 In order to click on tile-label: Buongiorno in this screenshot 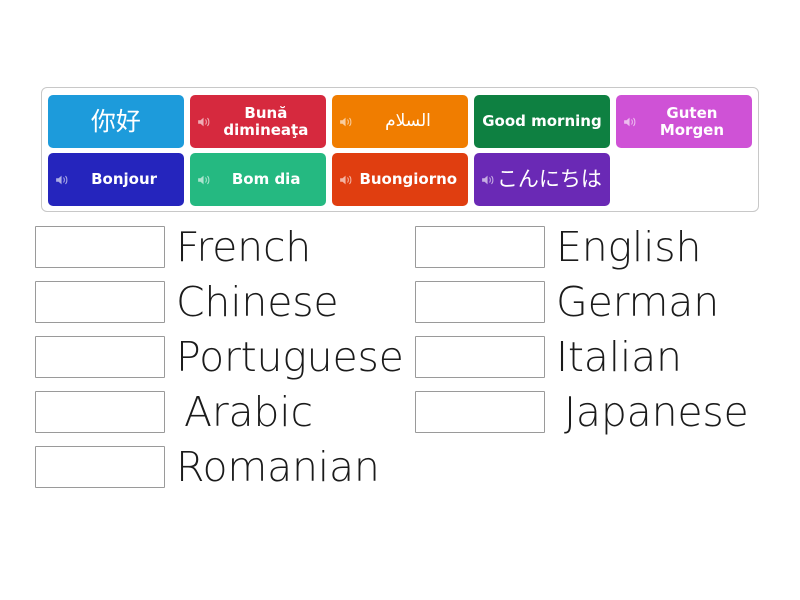, I will do `click(408, 179)`.